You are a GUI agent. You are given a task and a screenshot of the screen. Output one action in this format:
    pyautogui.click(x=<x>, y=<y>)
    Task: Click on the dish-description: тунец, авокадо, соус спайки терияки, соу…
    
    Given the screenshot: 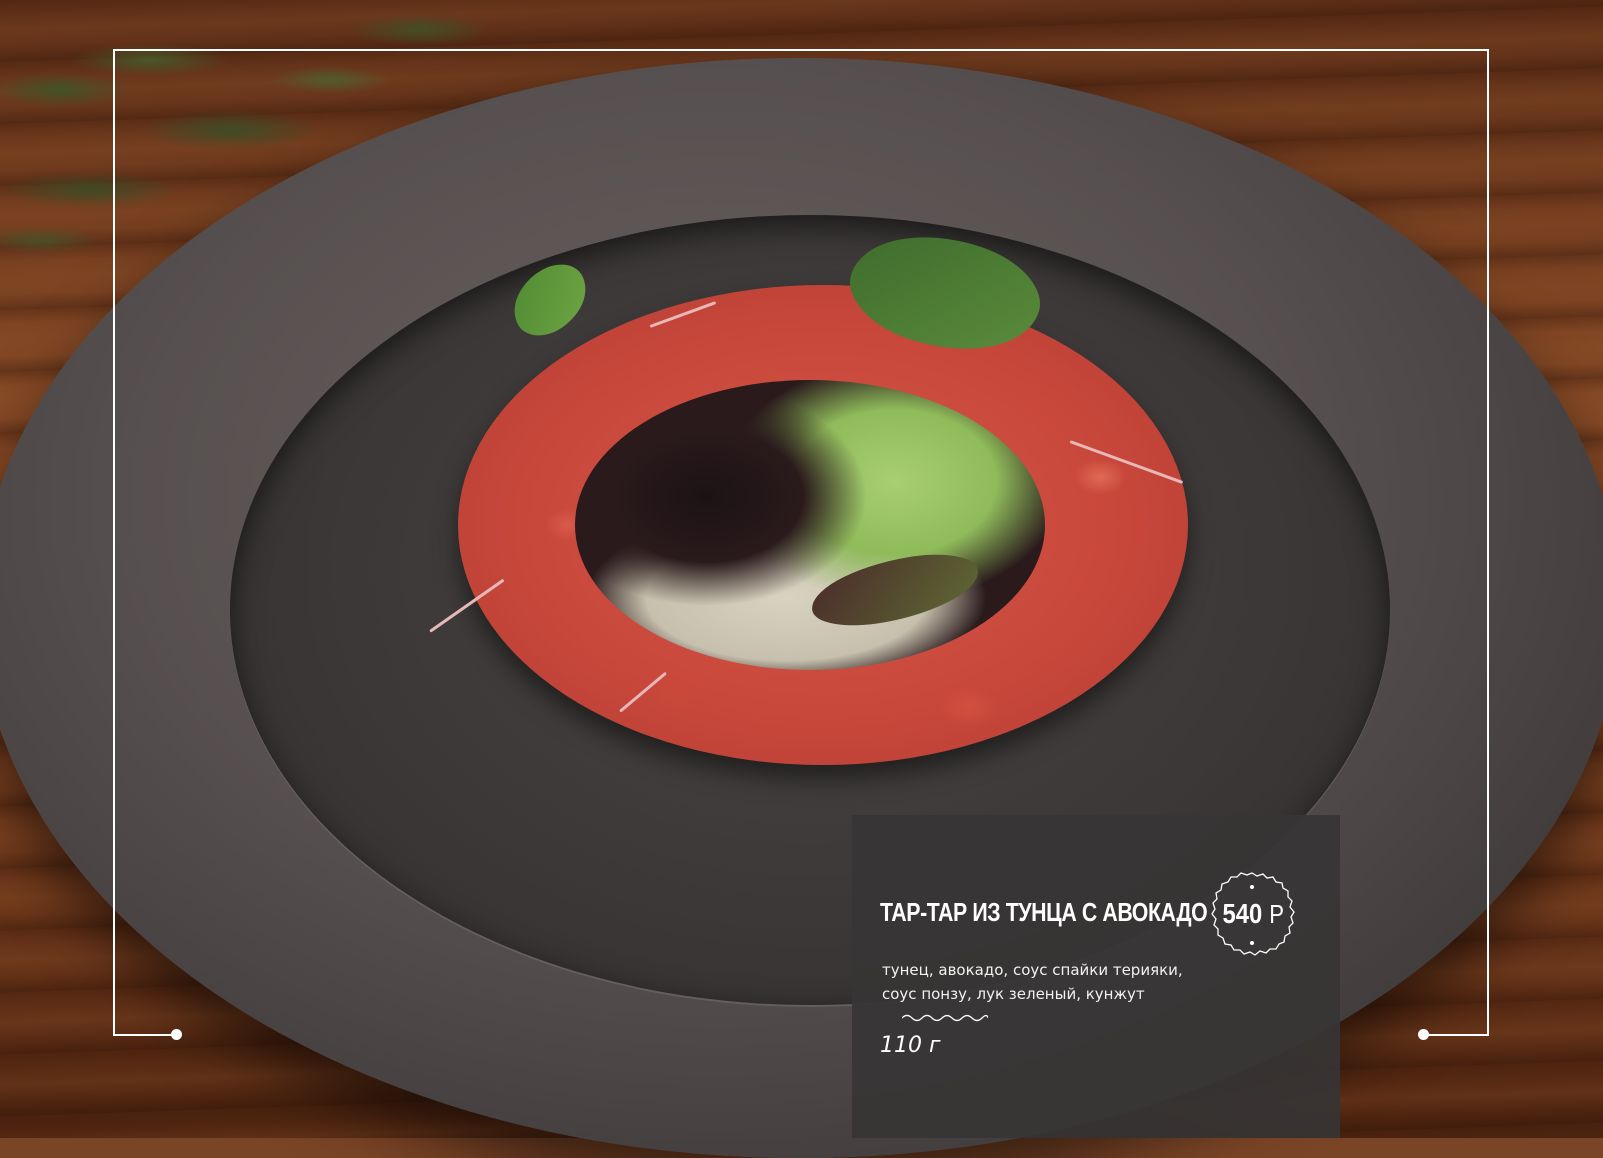 What is the action you would take?
    pyautogui.click(x=1032, y=982)
    